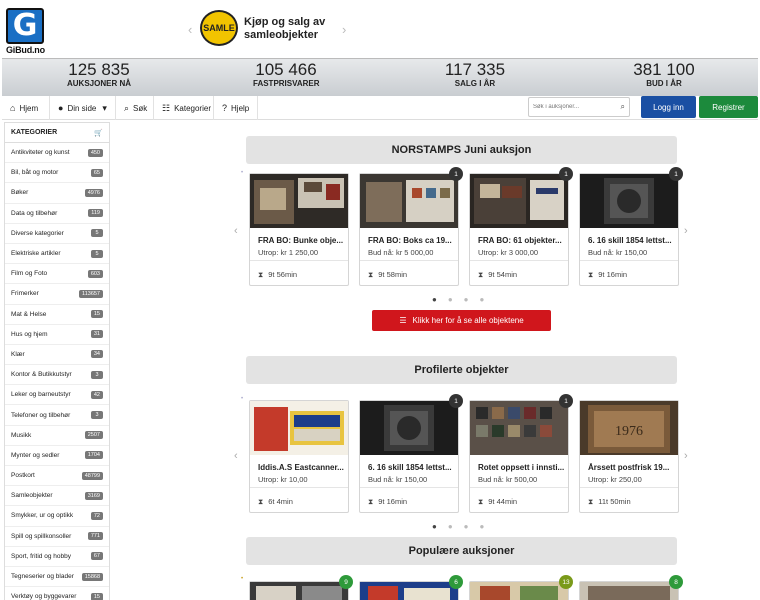 This screenshot has width=760, height=600. Describe the element at coordinates (20, 193) in the screenshot. I see `category-label: Bøker` at that location.